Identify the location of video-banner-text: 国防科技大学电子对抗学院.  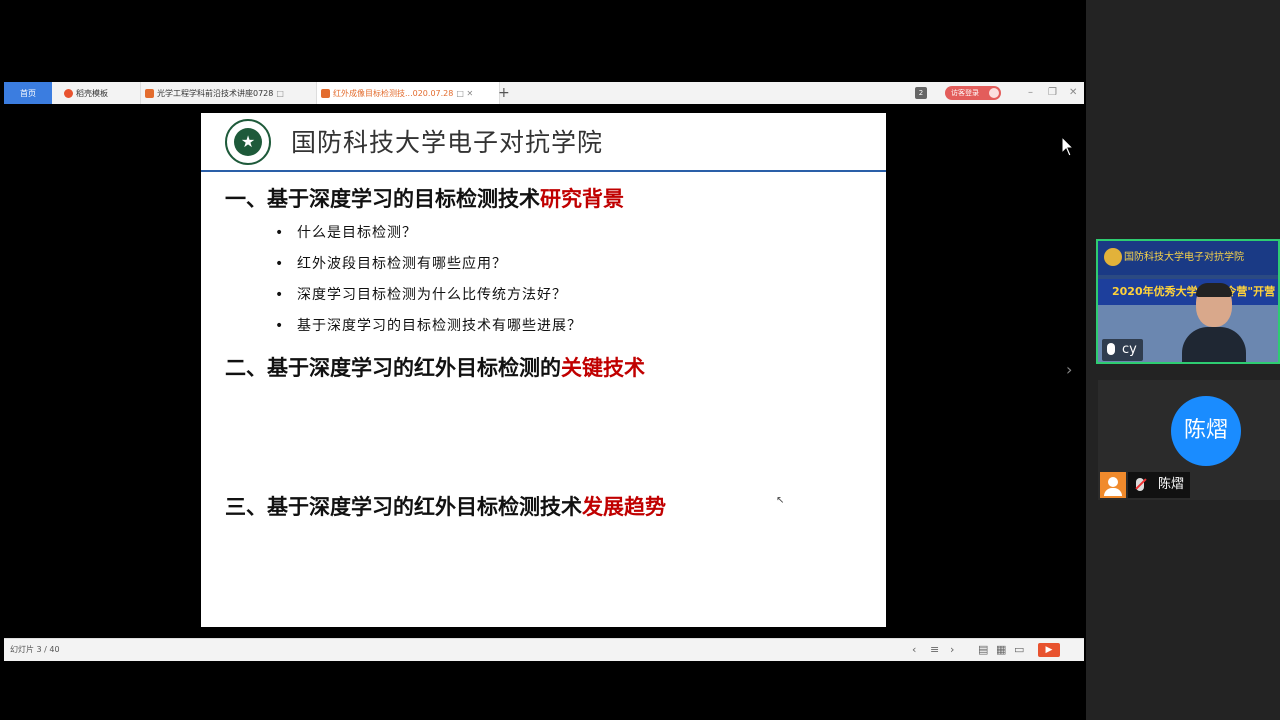
(1184, 257).